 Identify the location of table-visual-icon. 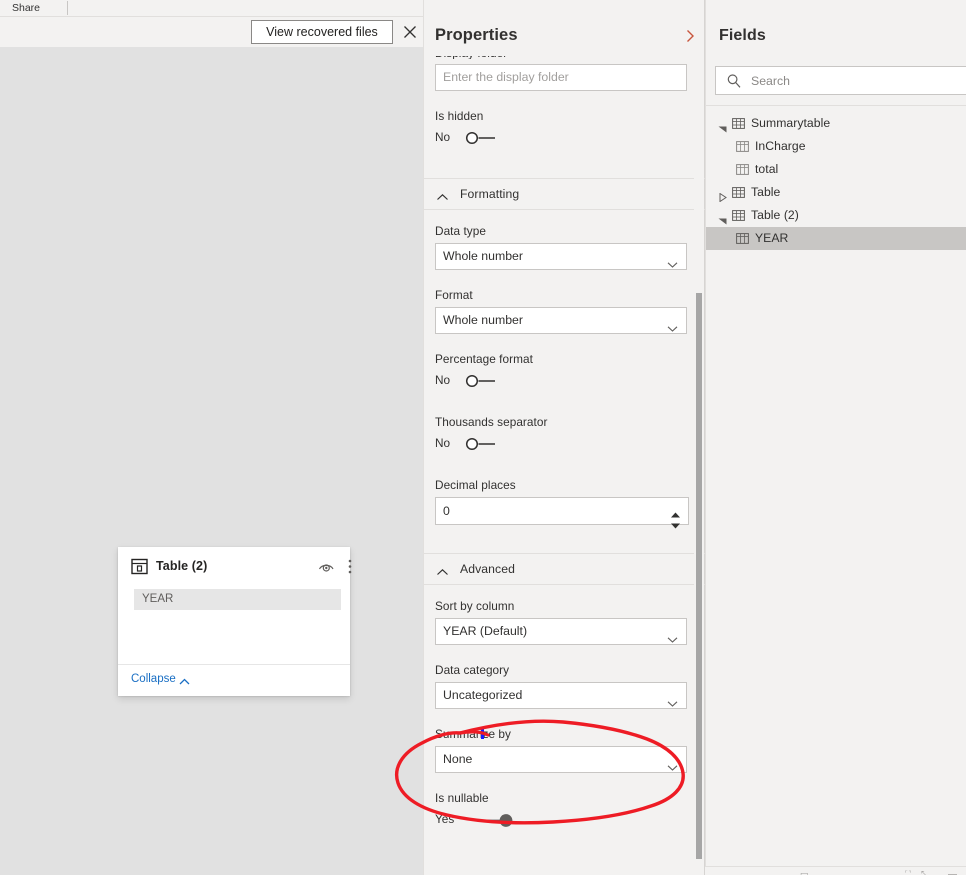
(139, 566).